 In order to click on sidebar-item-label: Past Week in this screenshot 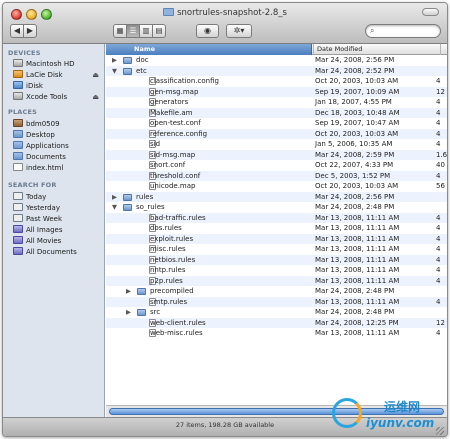, I will do `click(44, 219)`.